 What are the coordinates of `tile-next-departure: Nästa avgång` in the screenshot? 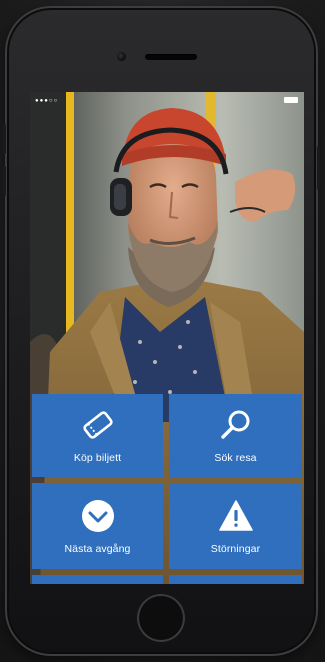 It's located at (97, 526).